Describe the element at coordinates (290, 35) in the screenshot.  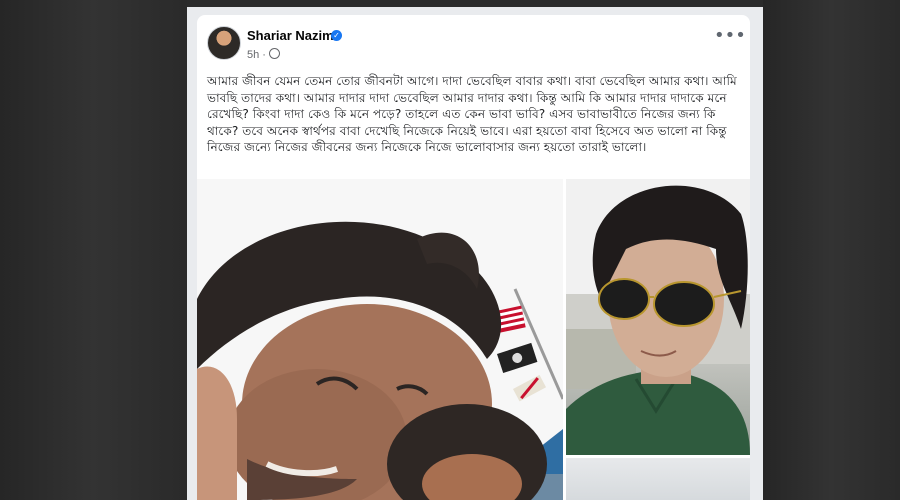
I see `author-name: Shariar Nazim` at that location.